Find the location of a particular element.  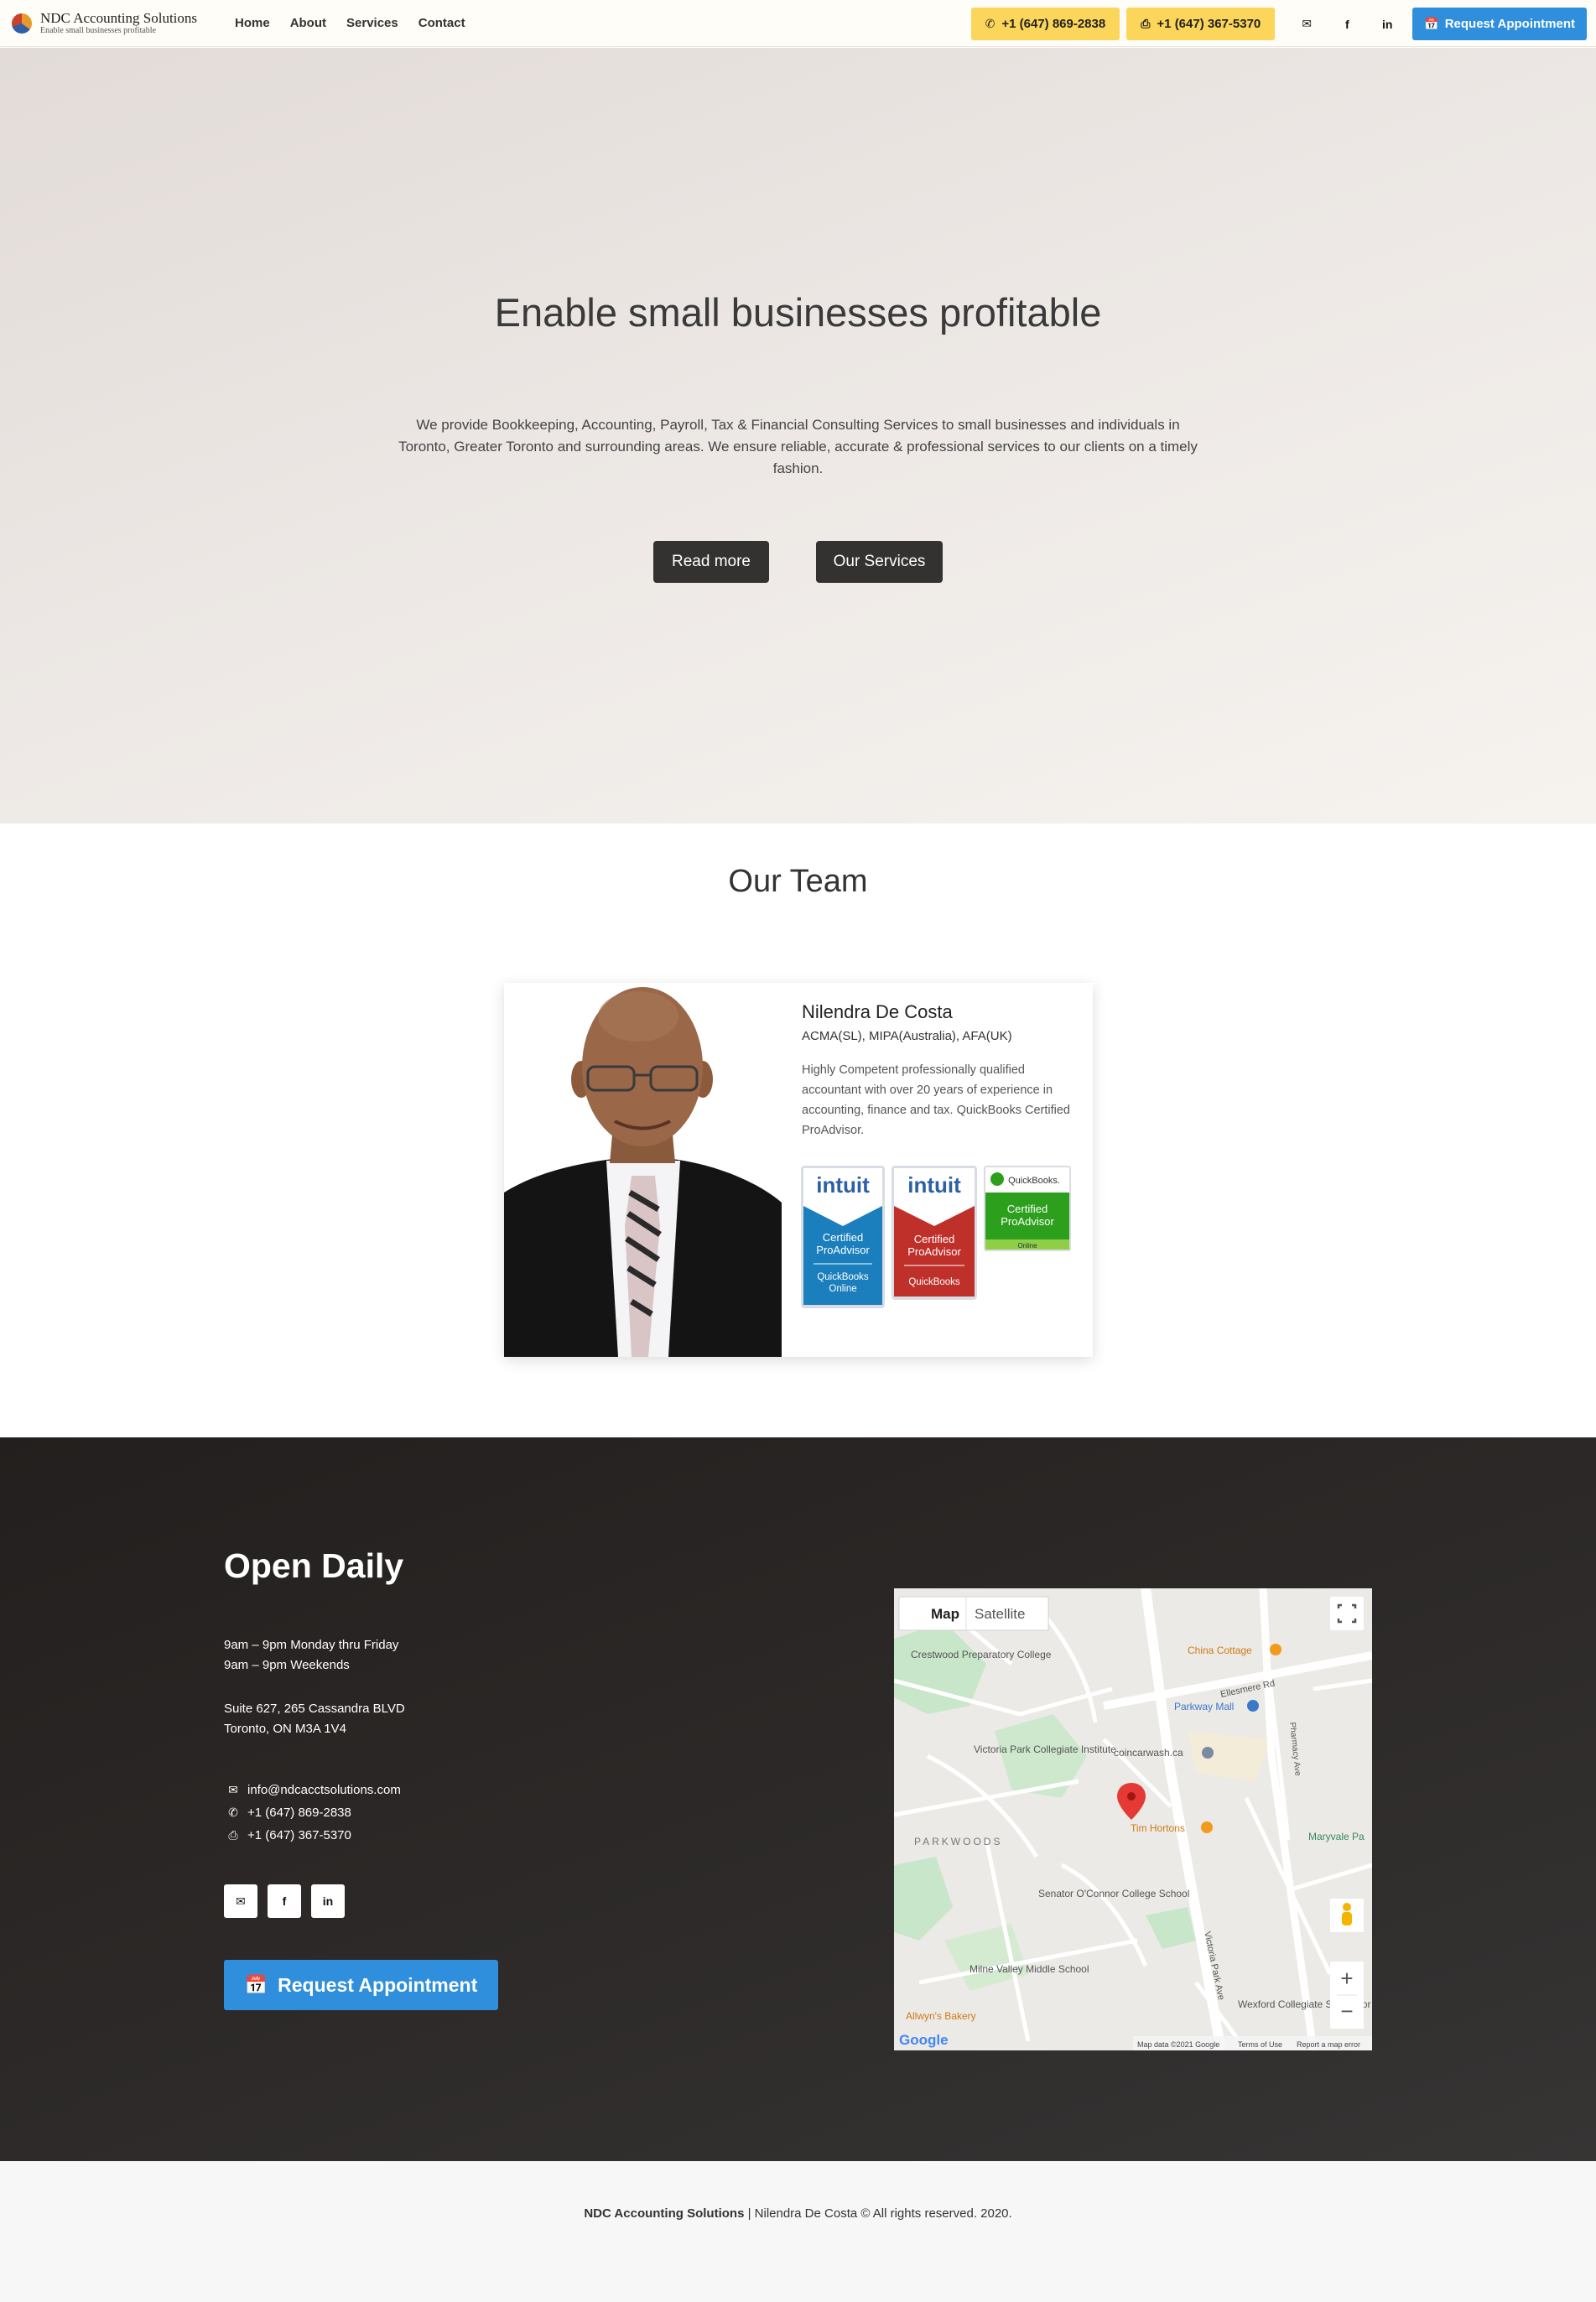

email-line: ✉ info@ndcacctsolutions.com is located at coordinates (312, 1790).